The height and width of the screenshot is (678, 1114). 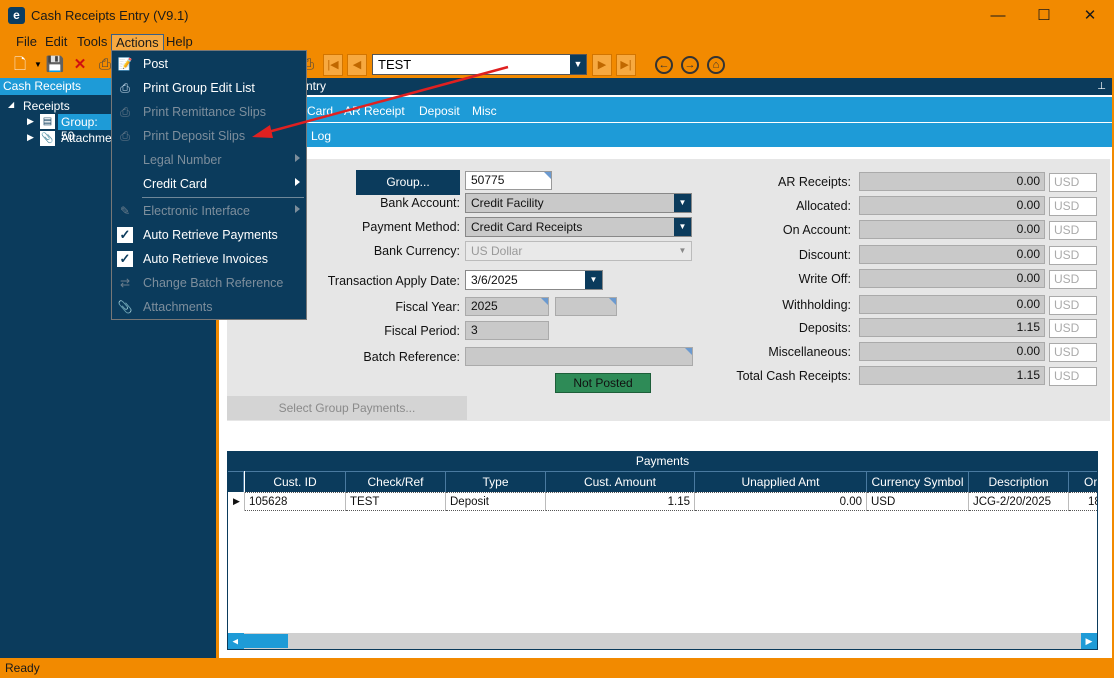 I want to click on menu-item-print-group-edit-list: ⎙ Print Group Edit List, so click(x=209, y=88).